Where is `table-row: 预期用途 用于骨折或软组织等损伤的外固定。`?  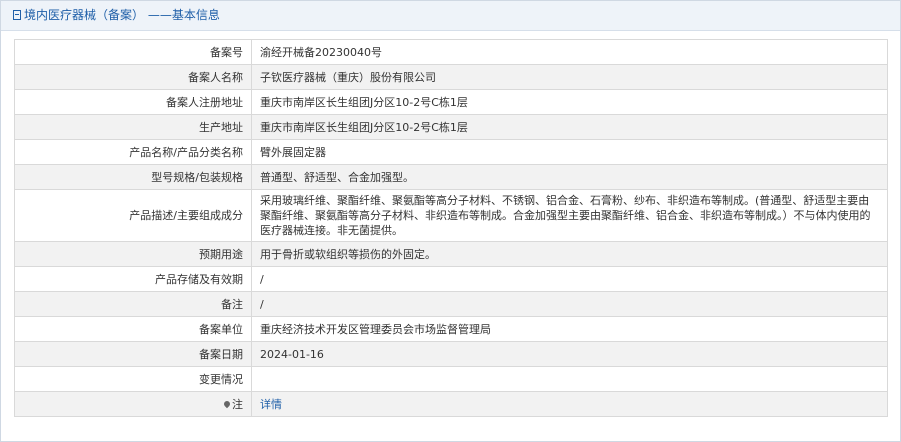
table-row: 预期用途 用于骨折或软组织等损伤的外固定。 is located at coordinates (451, 254).